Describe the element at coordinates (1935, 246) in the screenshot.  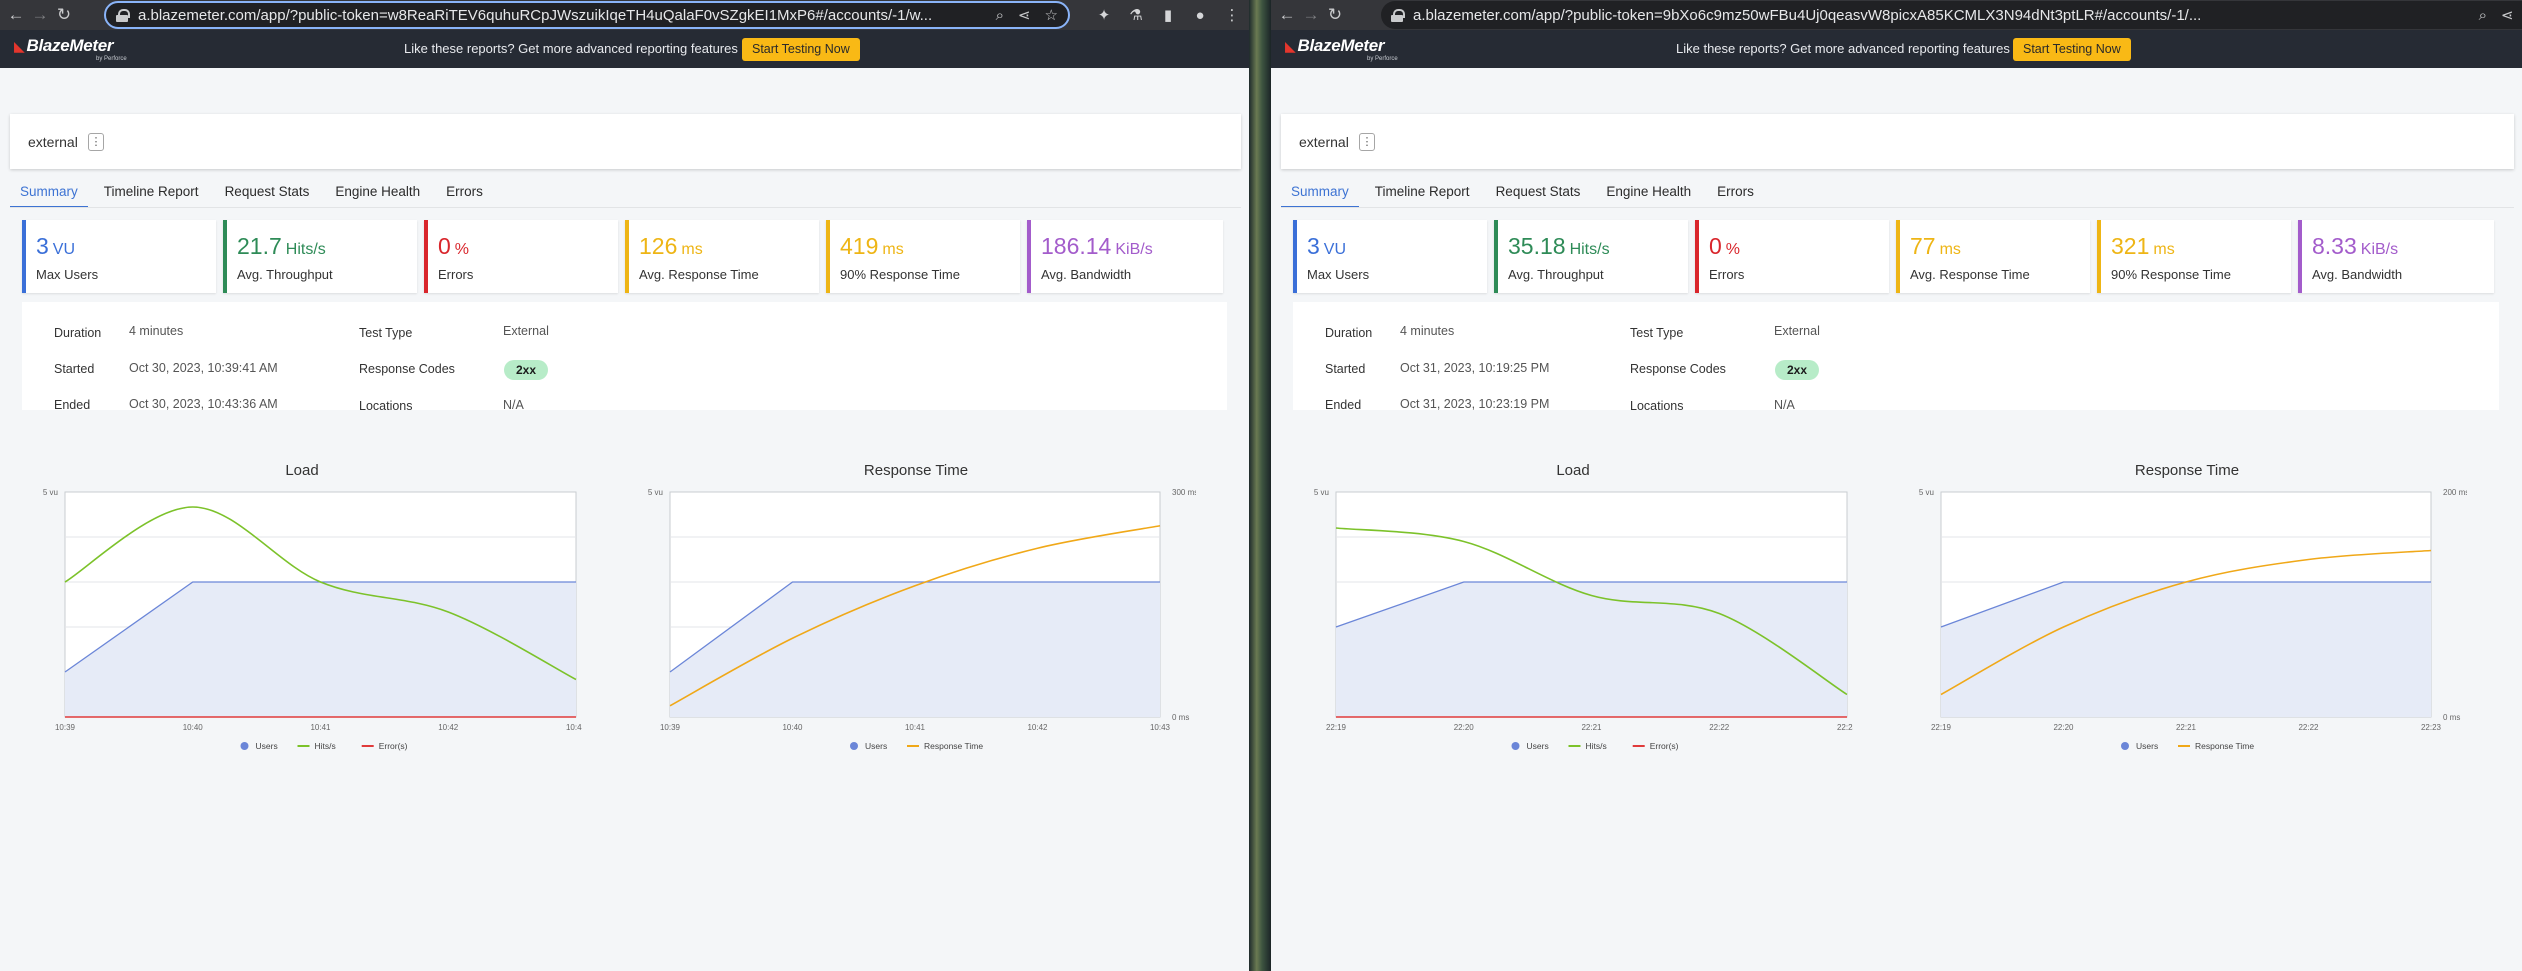
I see `kpi-value: 77 ms` at that location.